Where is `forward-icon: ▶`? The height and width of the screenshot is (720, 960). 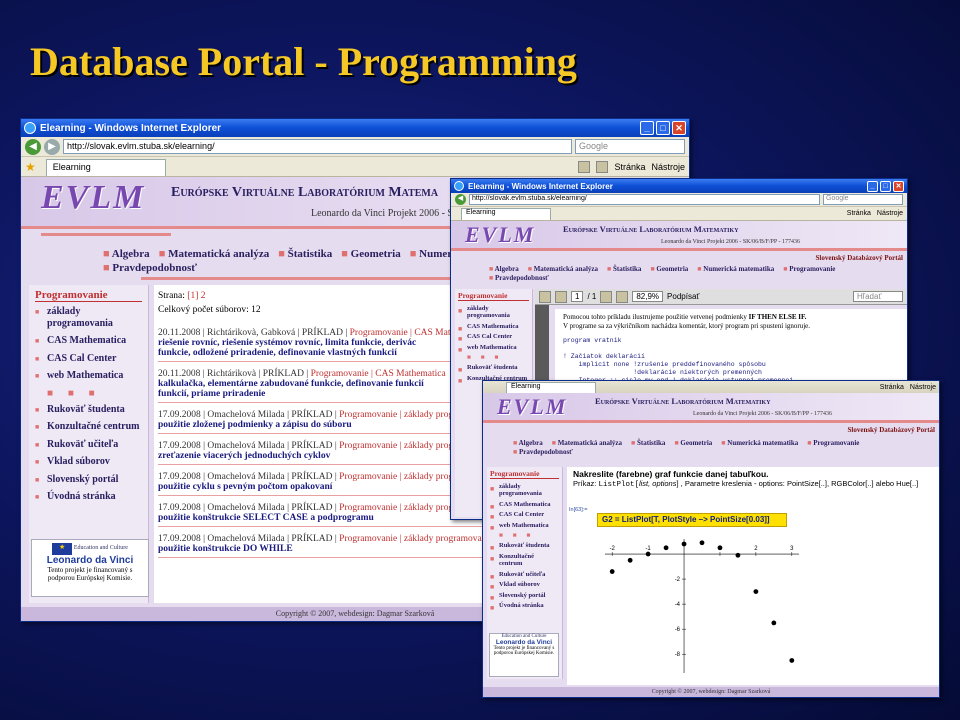 forward-icon: ▶ is located at coordinates (52, 146).